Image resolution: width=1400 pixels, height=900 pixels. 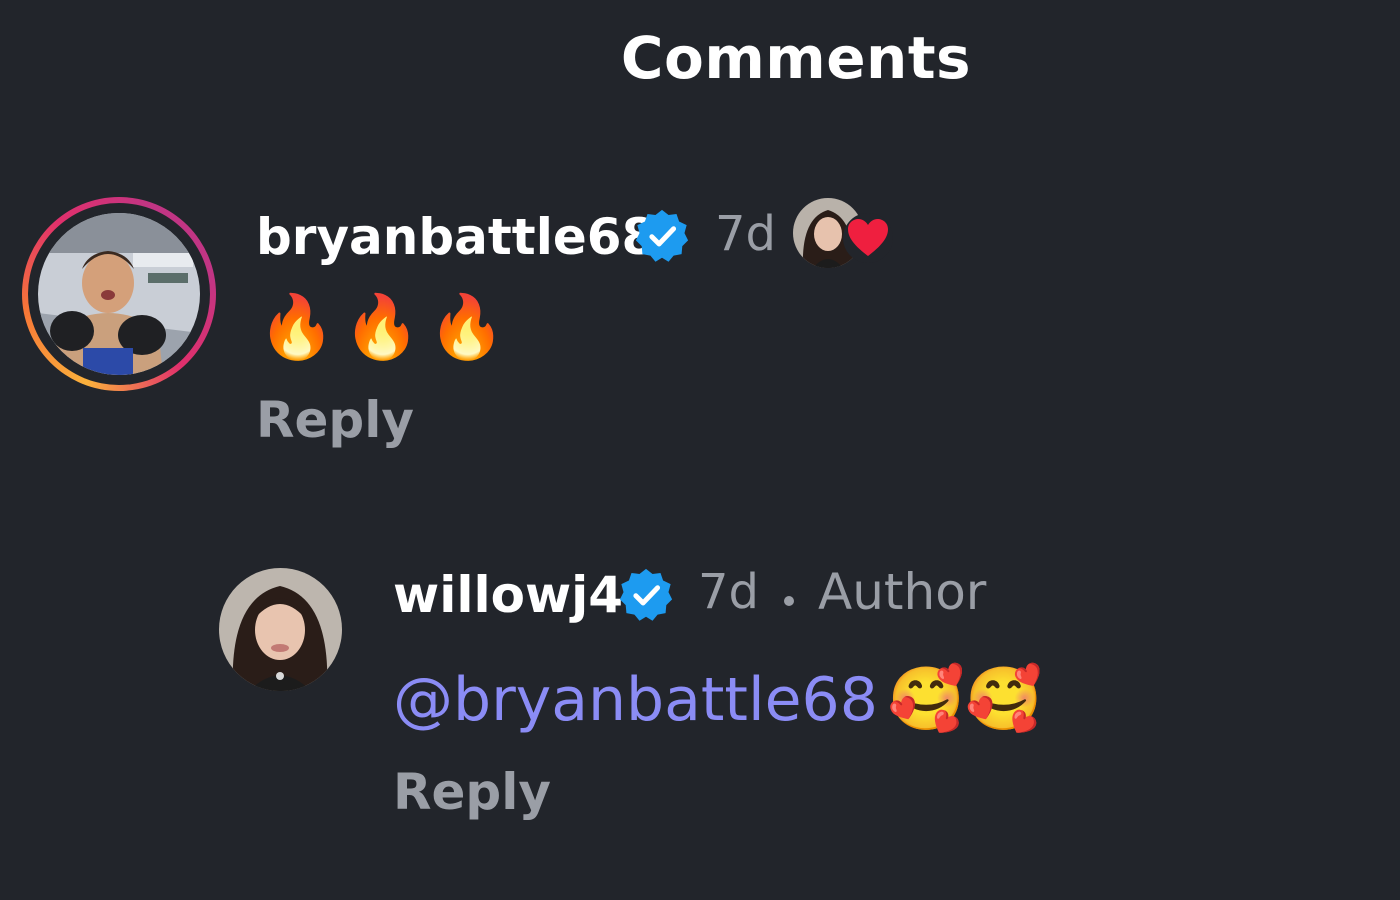 What do you see at coordinates (789, 601) in the screenshot?
I see `separator-dot` at bounding box center [789, 601].